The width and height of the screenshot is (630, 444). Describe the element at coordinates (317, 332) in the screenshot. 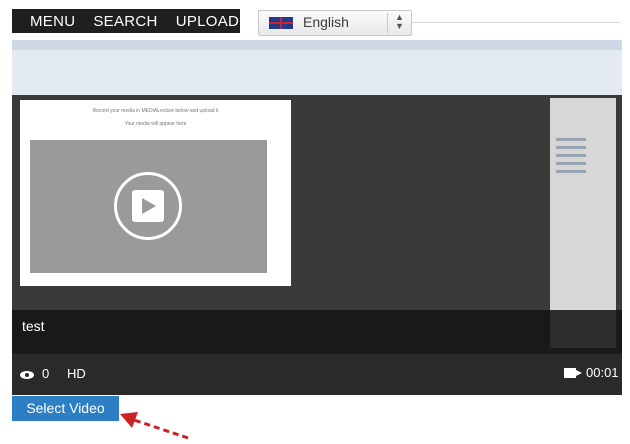

I see `video-caption-bar: test` at that location.